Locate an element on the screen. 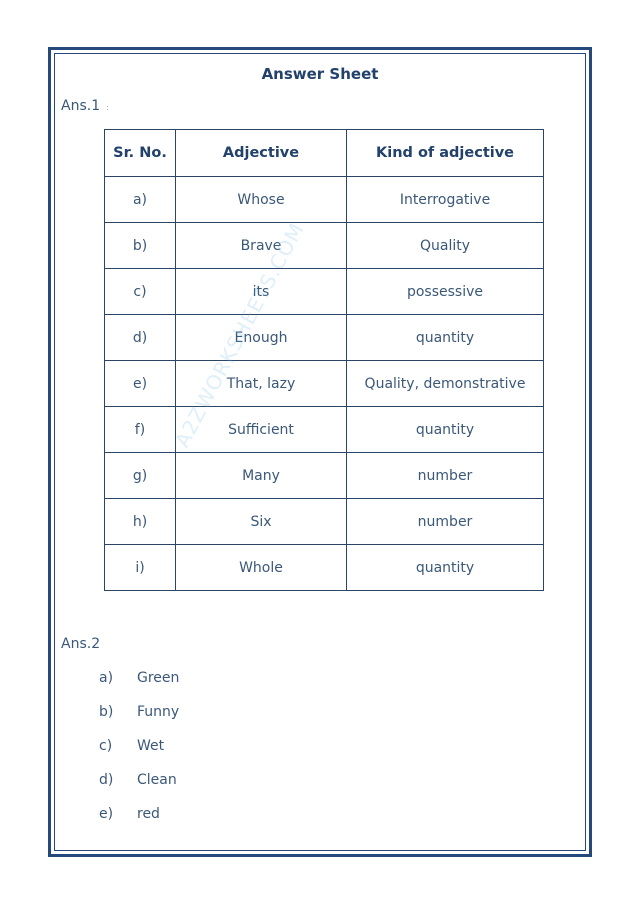 The width and height of the screenshot is (640, 905). table-row: a) Whose Interrogative is located at coordinates (324, 199).